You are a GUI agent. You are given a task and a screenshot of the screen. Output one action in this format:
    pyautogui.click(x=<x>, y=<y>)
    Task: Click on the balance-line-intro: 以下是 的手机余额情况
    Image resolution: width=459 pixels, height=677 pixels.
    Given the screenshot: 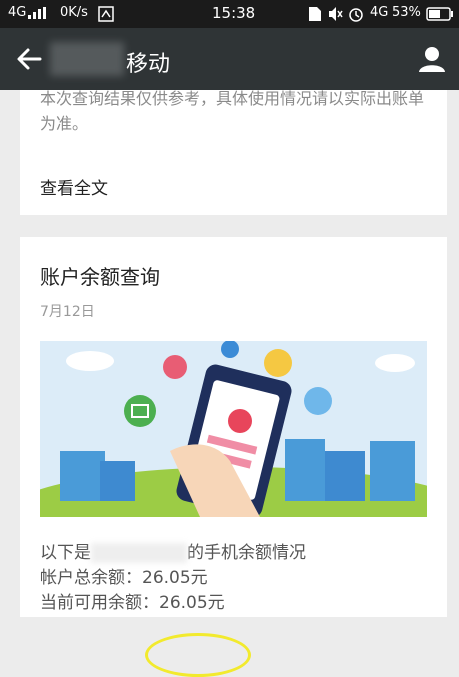 What is the action you would take?
    pyautogui.click(x=173, y=553)
    